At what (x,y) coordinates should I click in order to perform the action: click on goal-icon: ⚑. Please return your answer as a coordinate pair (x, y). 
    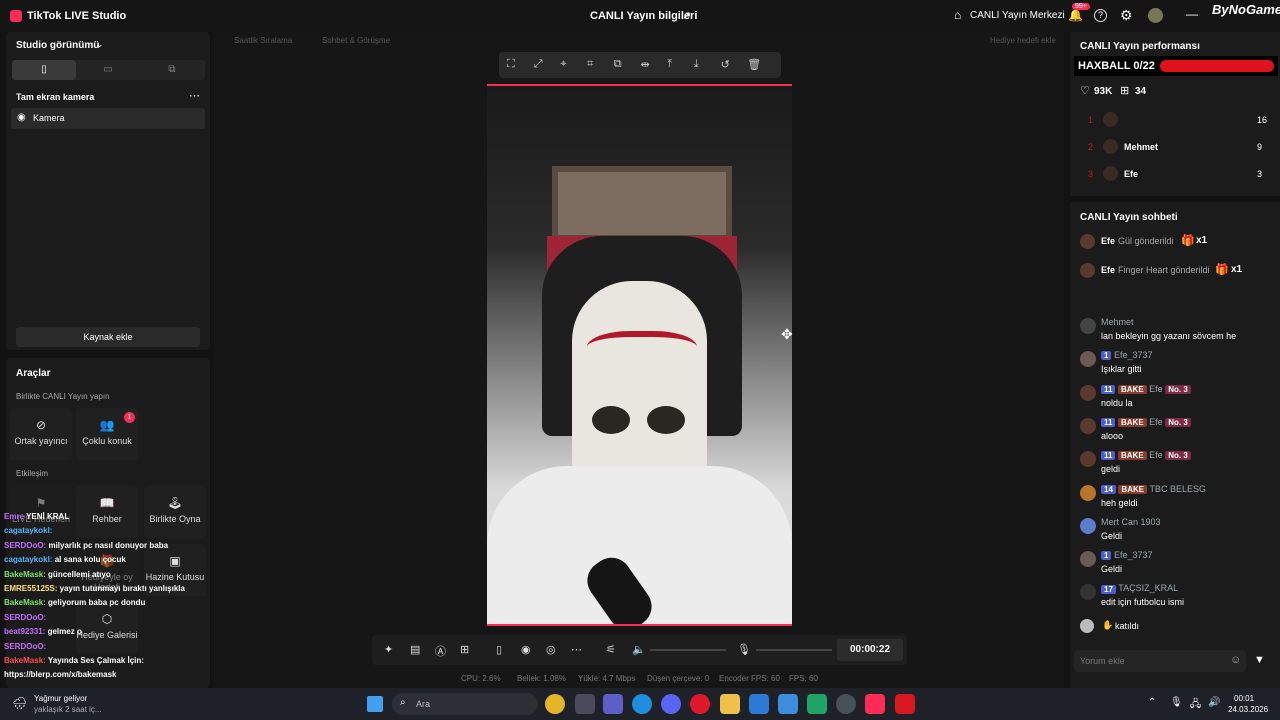
    Looking at the image, I should click on (41, 503).